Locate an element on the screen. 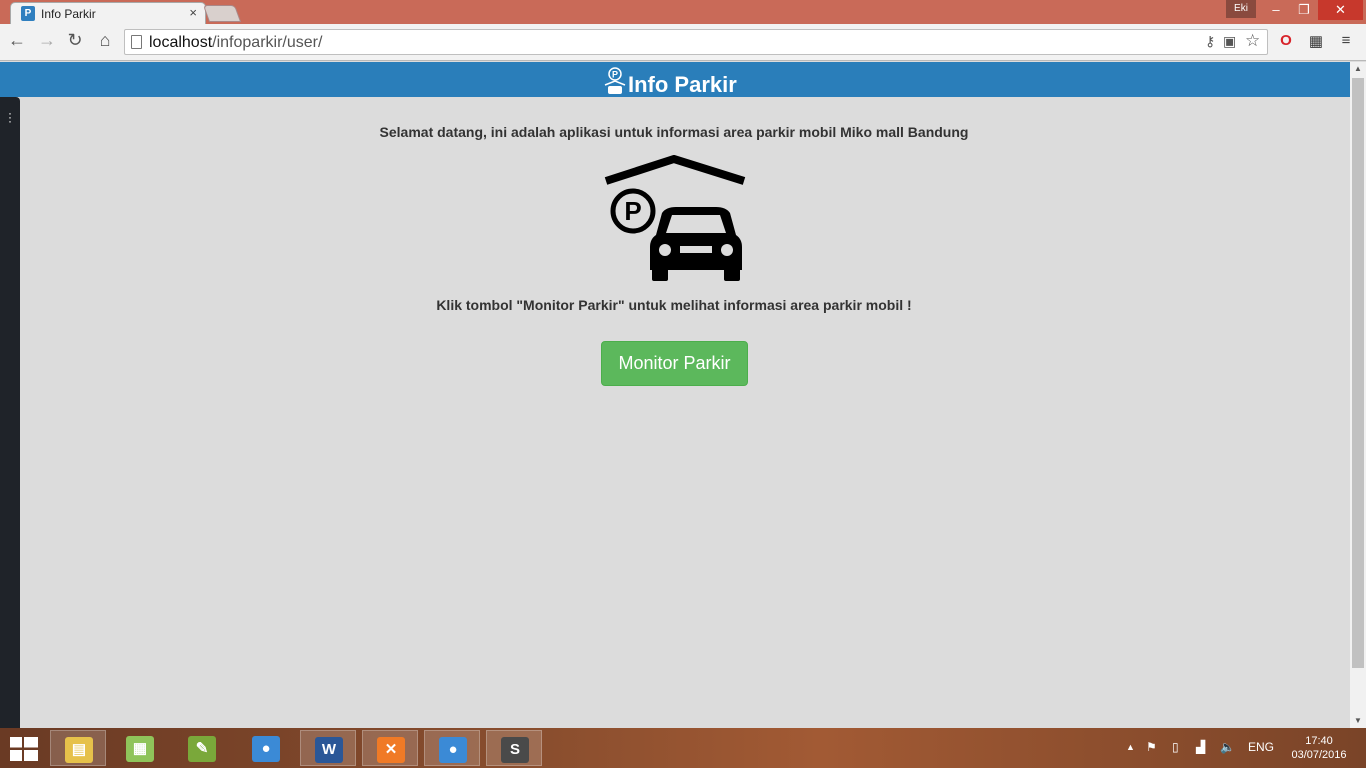  scroll-up-icon: ▲ is located at coordinates (1358, 69).